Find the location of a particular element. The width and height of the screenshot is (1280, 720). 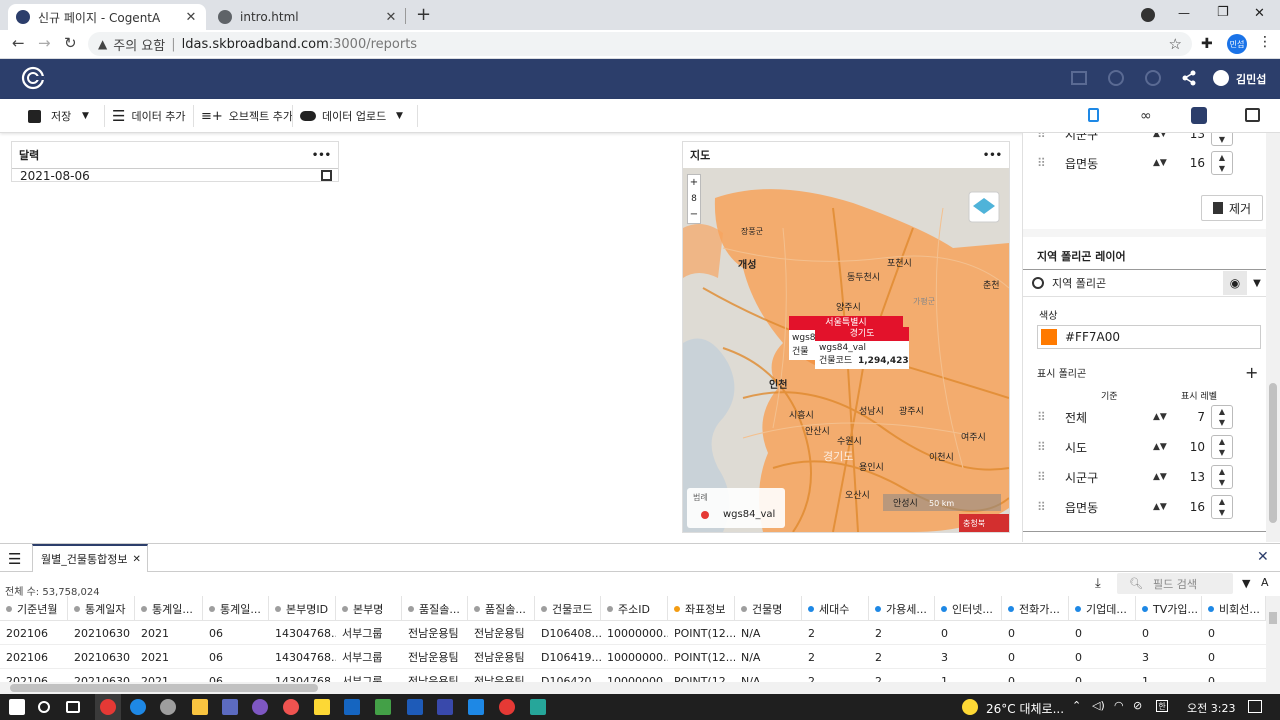

level-row: ⠿ 읍면동 ▲▼ 16 ▲ ▼ is located at coordinates (1135, 163).